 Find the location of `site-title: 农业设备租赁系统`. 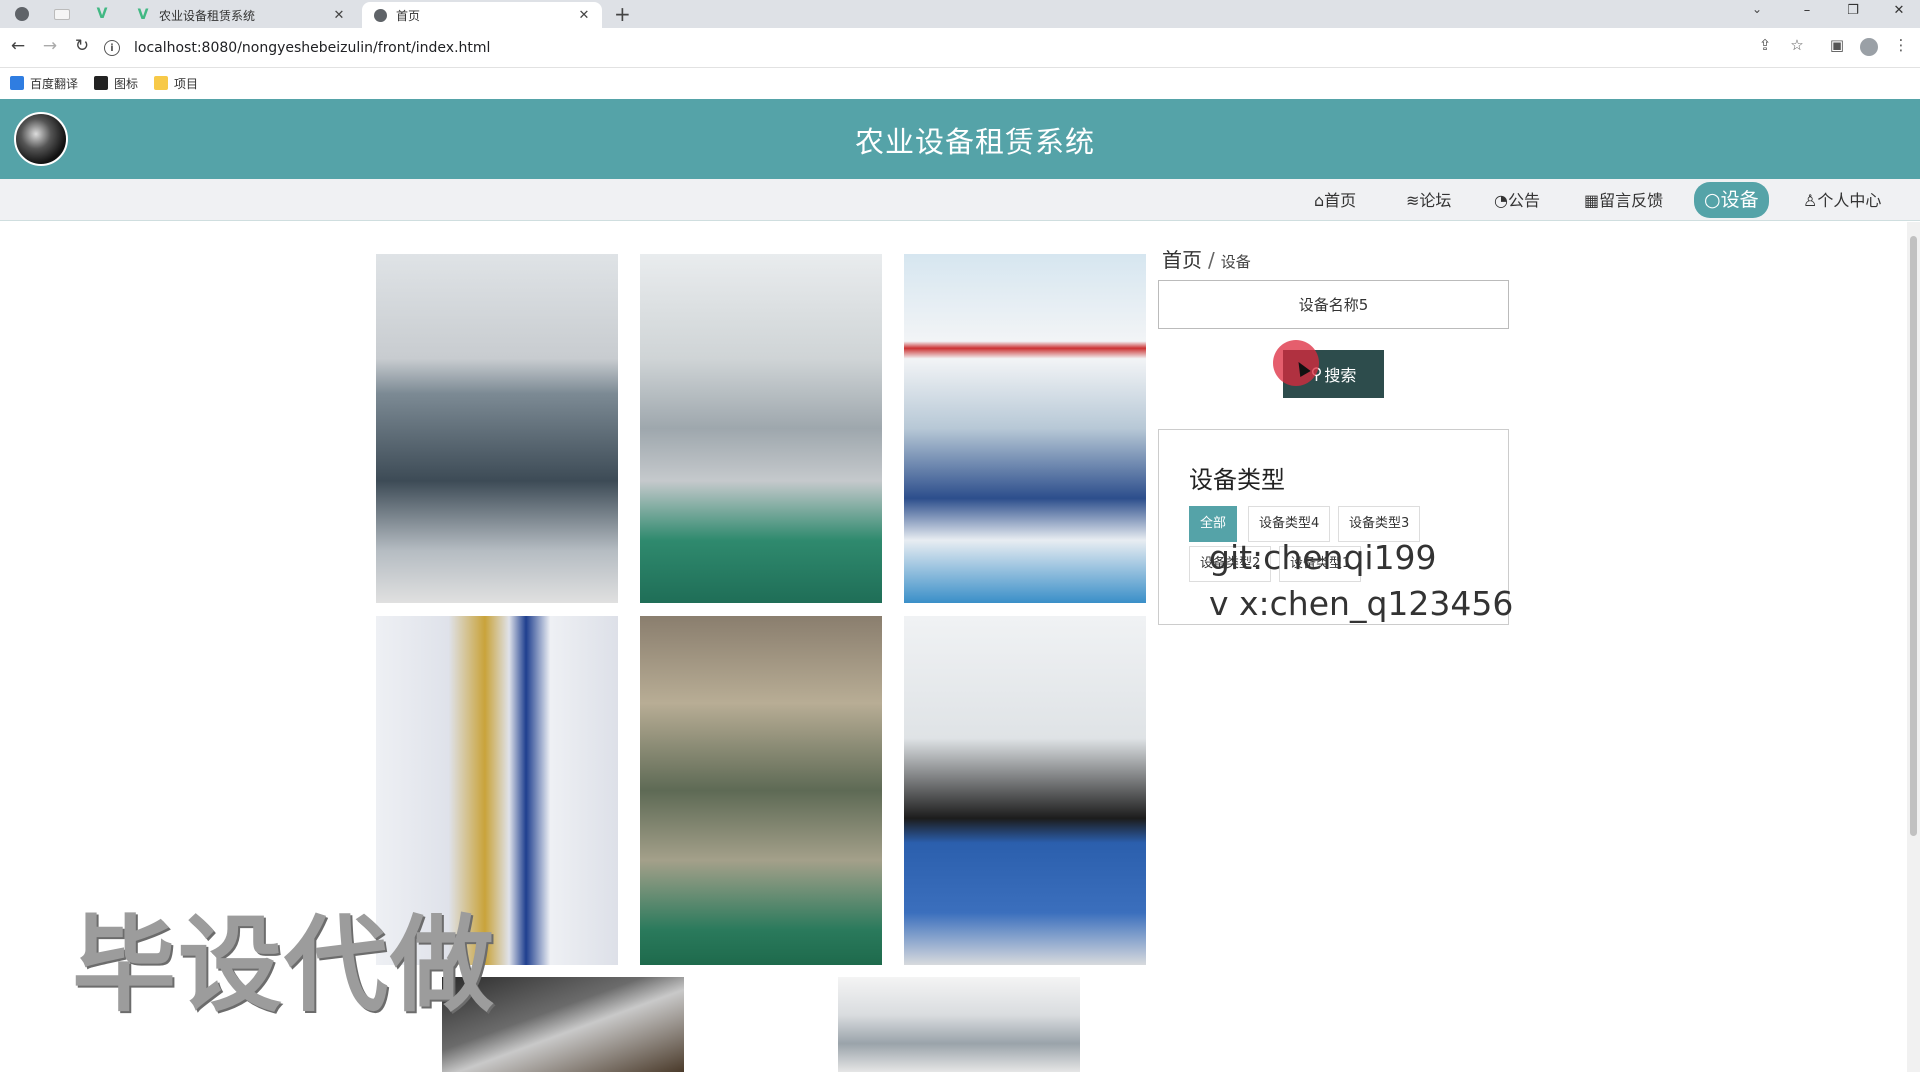

site-title: 农业设备租赁系统 is located at coordinates (974, 142).